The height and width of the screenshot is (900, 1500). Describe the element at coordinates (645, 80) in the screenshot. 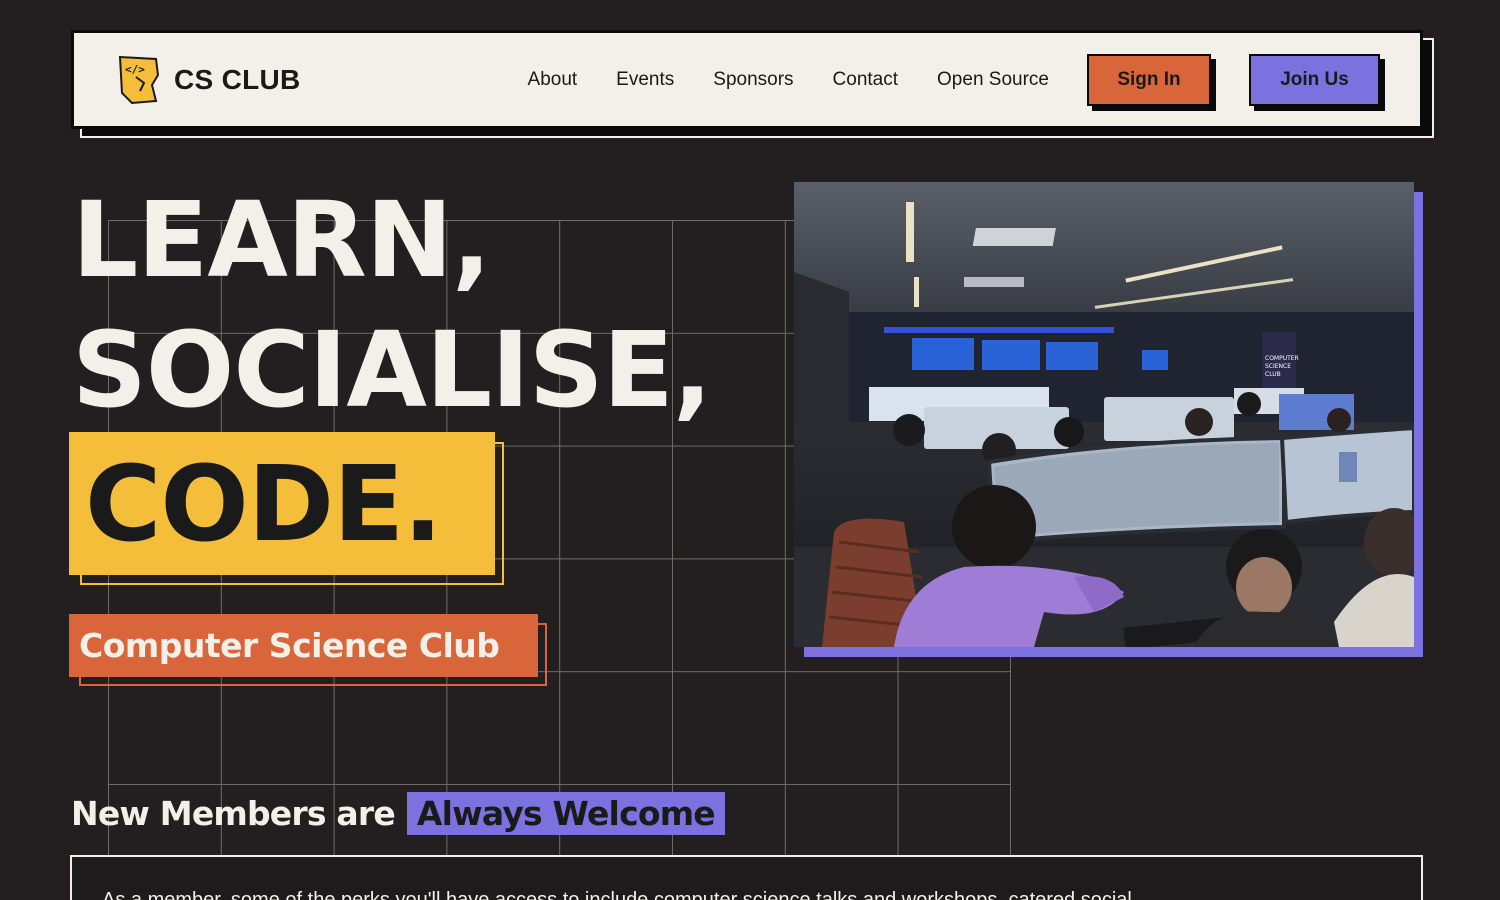

I see `nav-link-events: Events` at that location.